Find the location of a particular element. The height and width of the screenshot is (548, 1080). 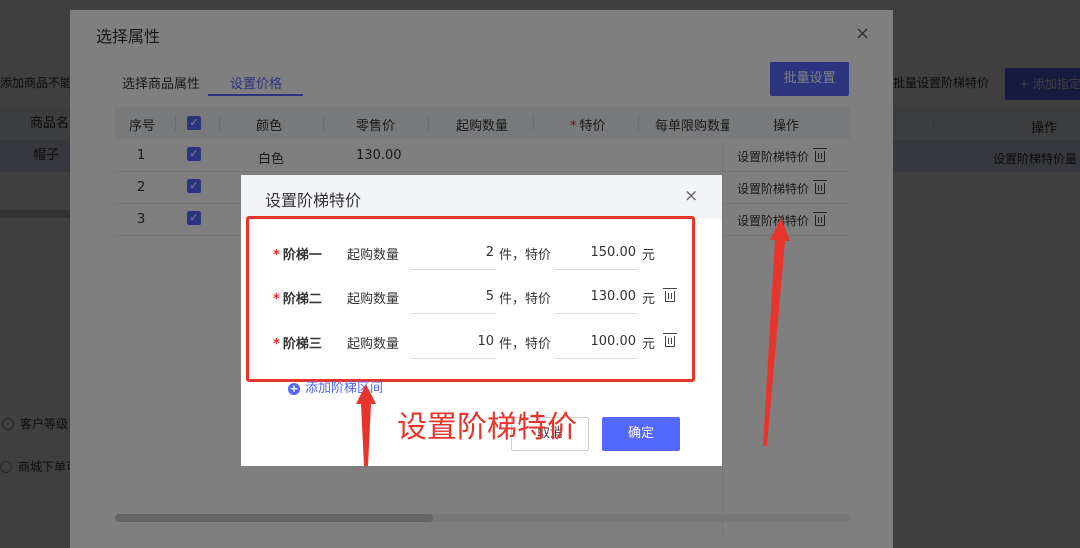

tier-label: * 阶梯三 is located at coordinates (297, 342).